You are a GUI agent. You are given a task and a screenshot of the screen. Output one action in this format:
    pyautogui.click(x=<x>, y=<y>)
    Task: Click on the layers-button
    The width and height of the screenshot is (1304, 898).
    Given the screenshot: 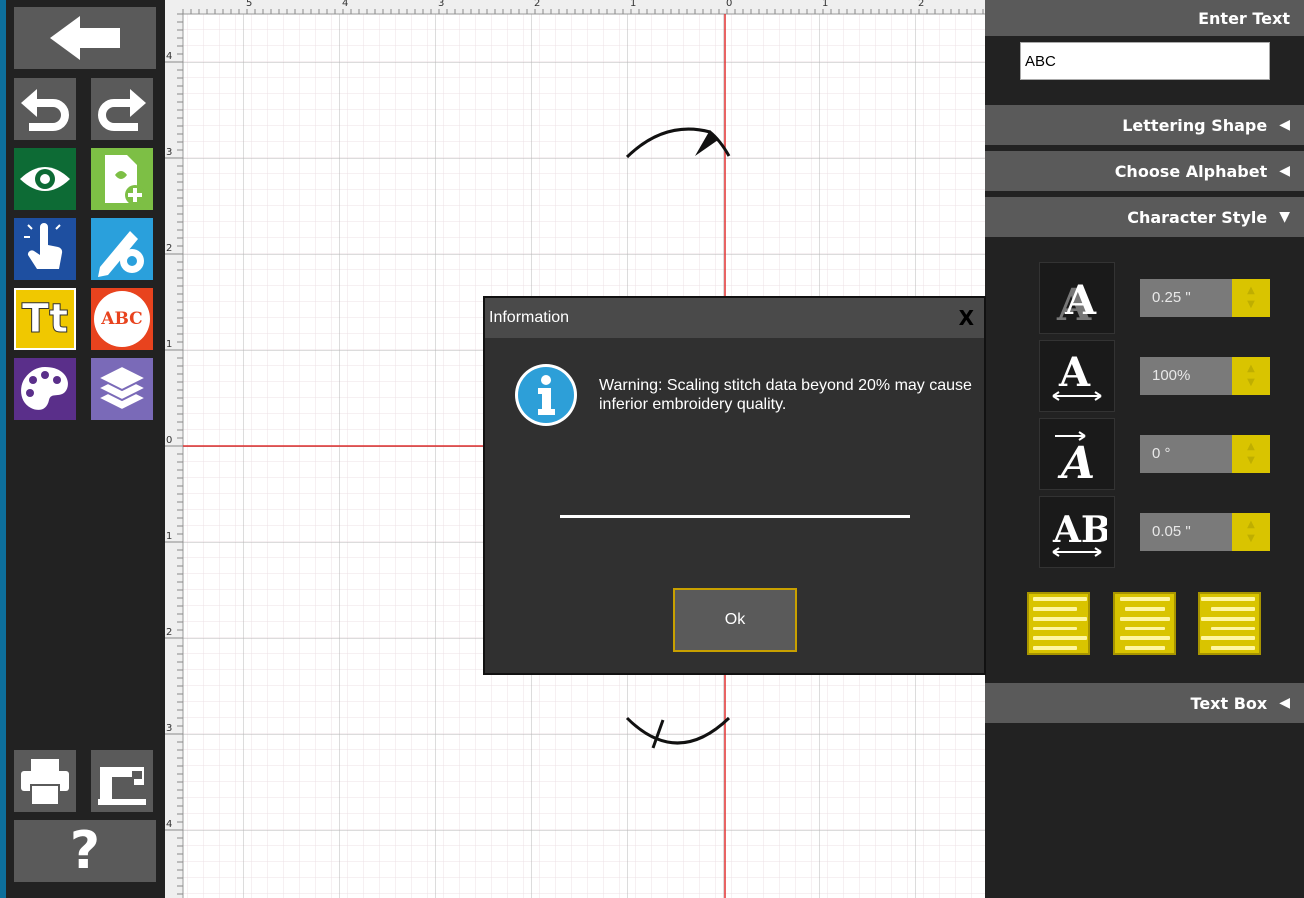 What is the action you would take?
    pyautogui.click(x=122, y=389)
    